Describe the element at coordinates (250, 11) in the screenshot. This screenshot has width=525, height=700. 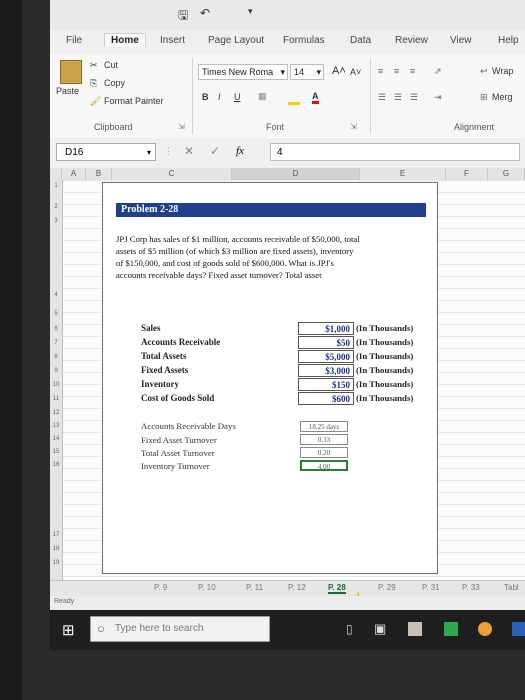
I see `quick-access-dropdown-icon: ▾` at that location.